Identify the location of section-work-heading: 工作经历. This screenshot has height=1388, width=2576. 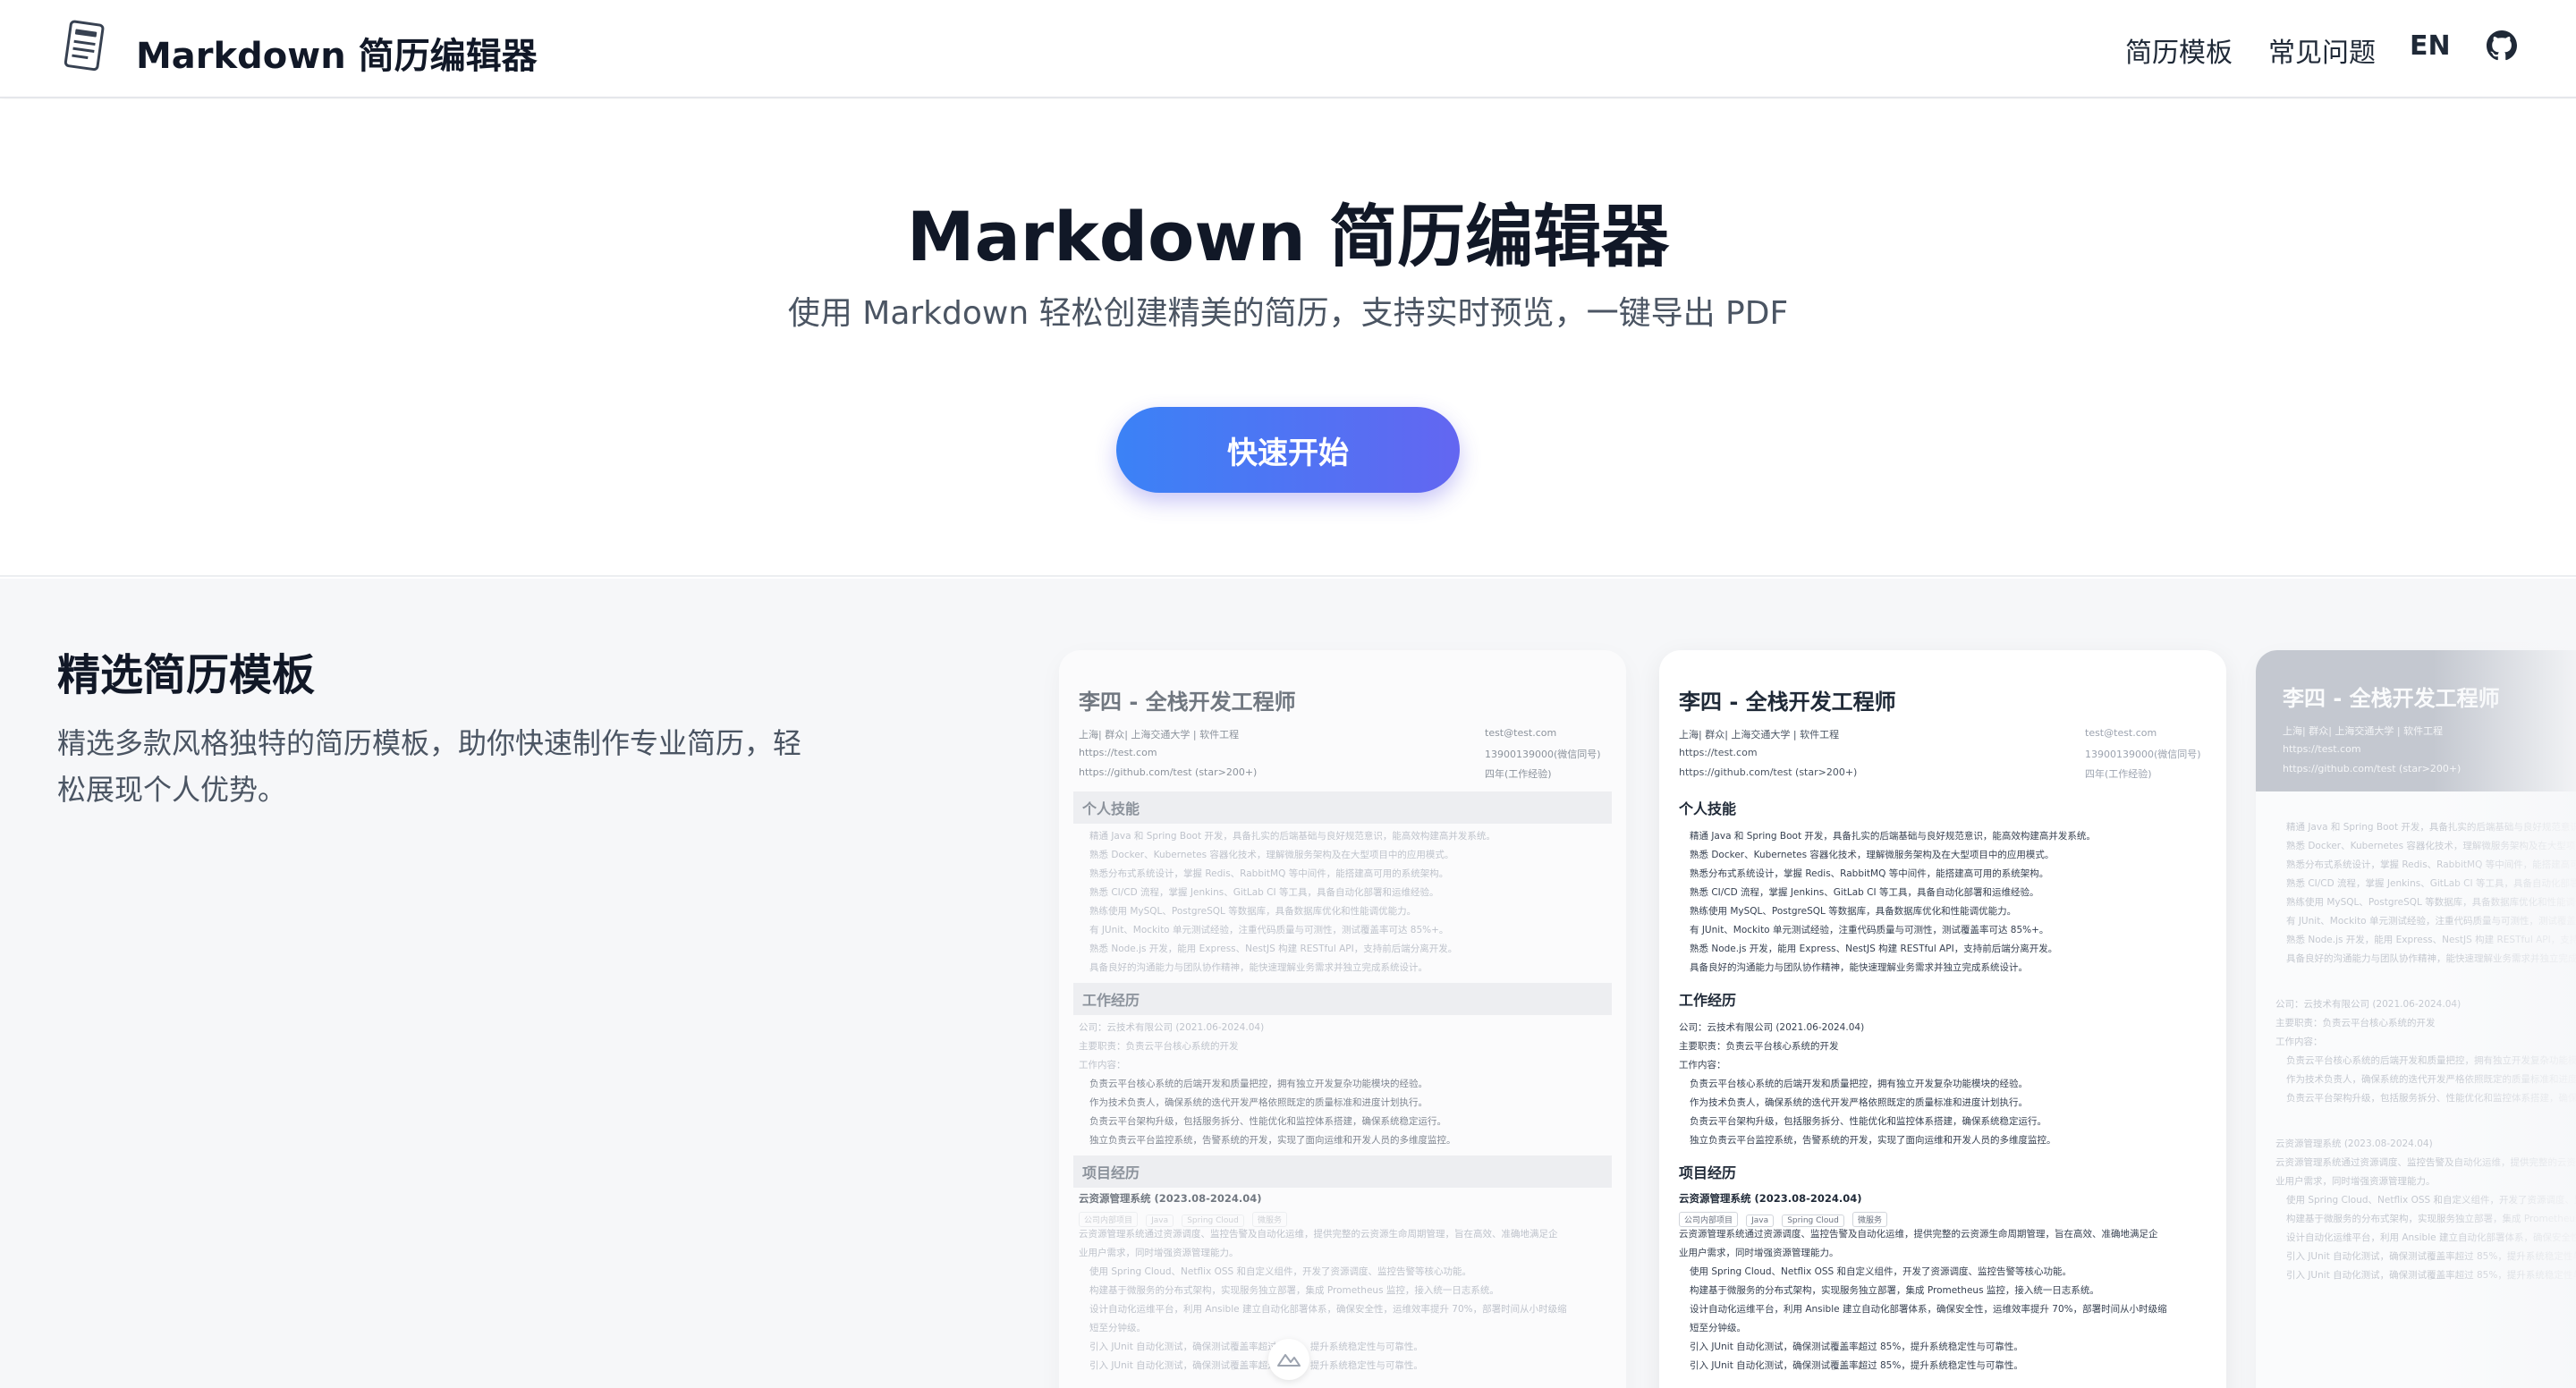
(1708, 1000).